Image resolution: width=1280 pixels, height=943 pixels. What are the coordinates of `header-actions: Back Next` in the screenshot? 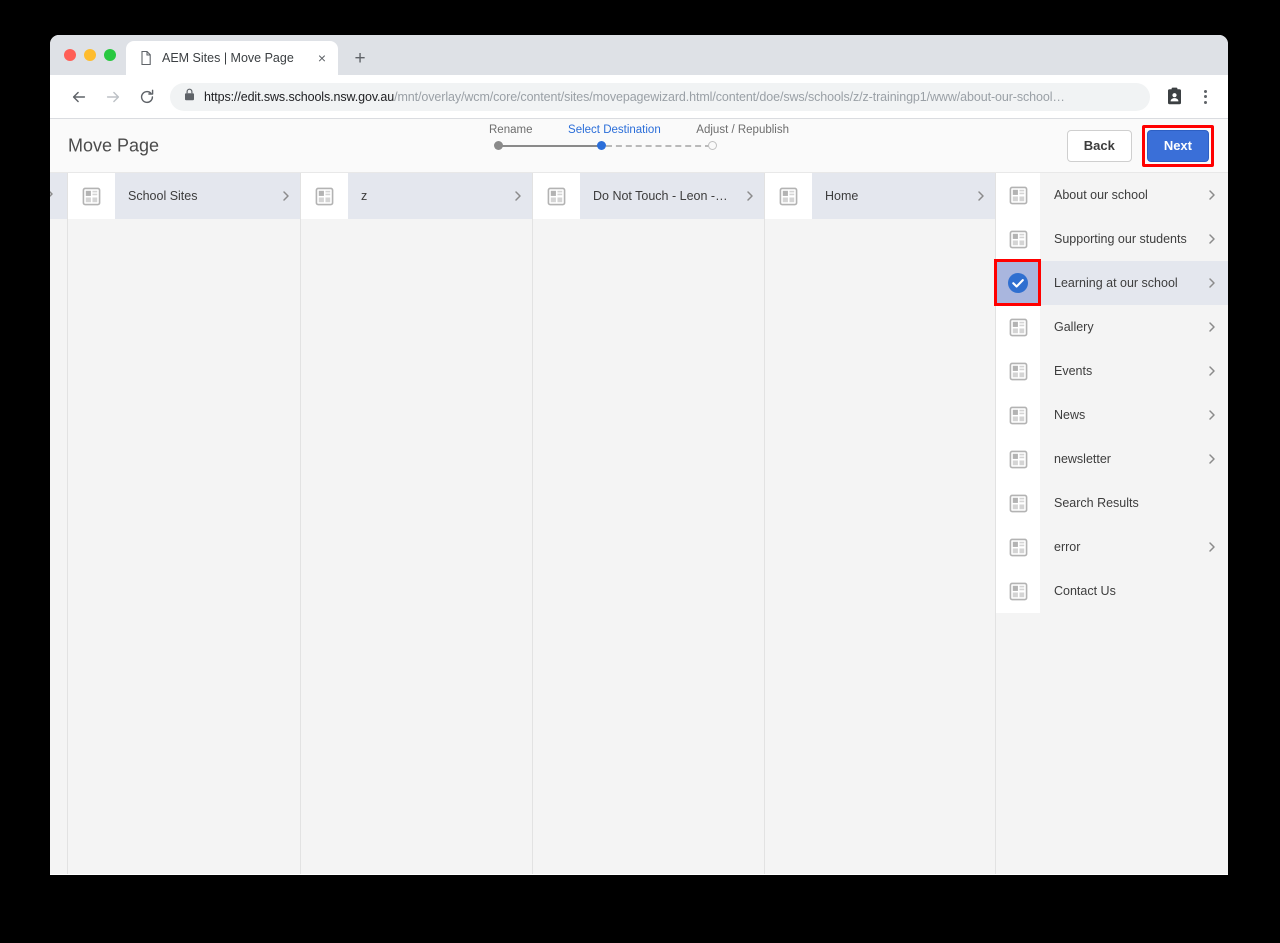 It's located at (1140, 145).